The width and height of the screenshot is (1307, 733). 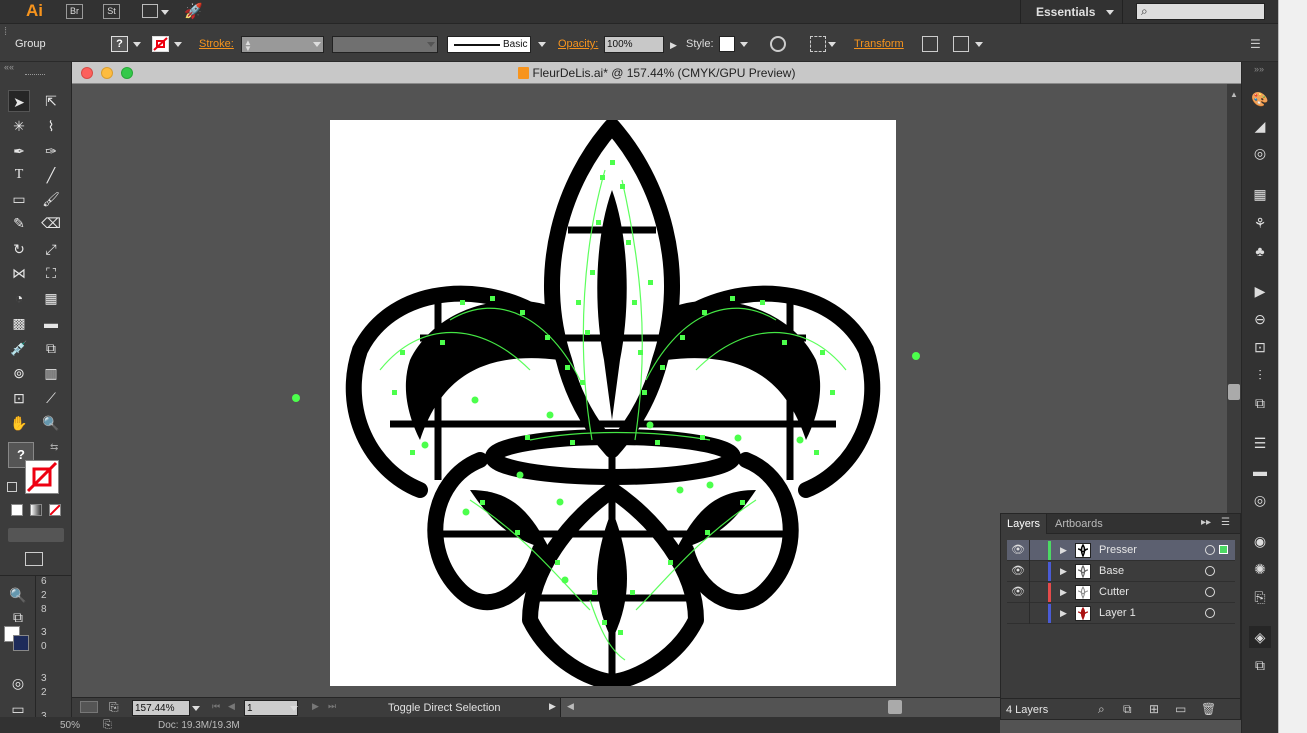 I want to click on layer-row-presser: 👁 ▶ Presser, so click(x=1121, y=550).